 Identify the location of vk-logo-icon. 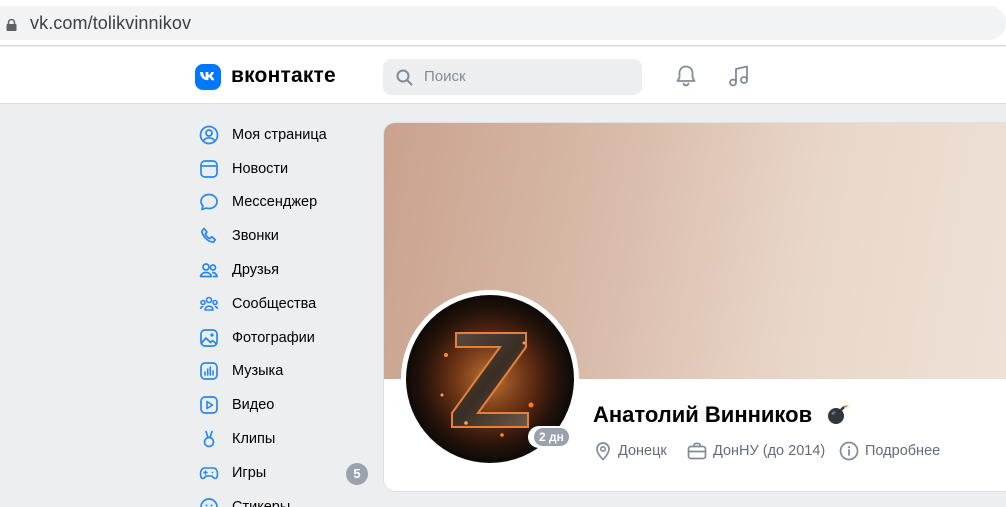
(208, 77).